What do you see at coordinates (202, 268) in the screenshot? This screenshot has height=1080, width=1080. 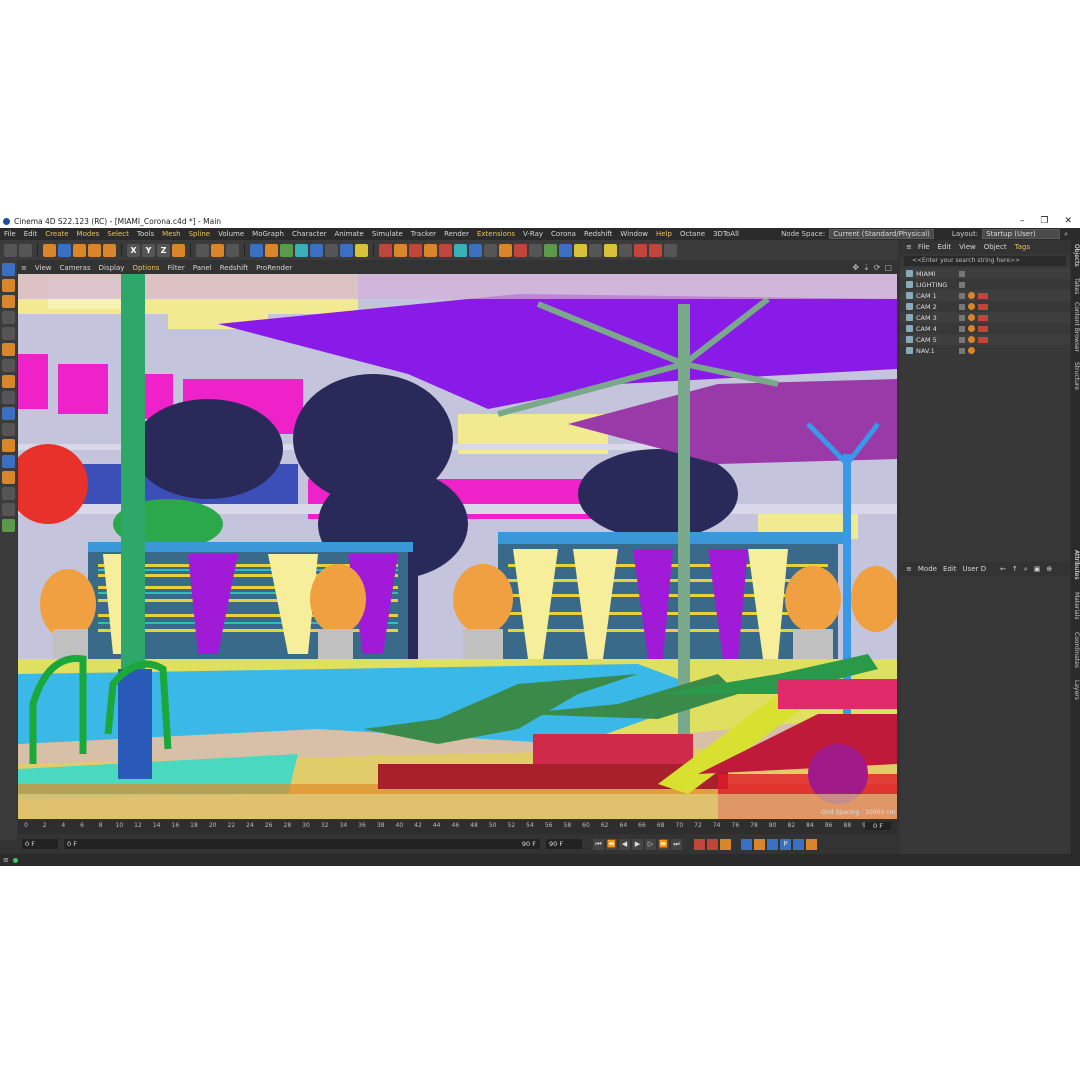 I see `viewport-menu-panel: Panel` at bounding box center [202, 268].